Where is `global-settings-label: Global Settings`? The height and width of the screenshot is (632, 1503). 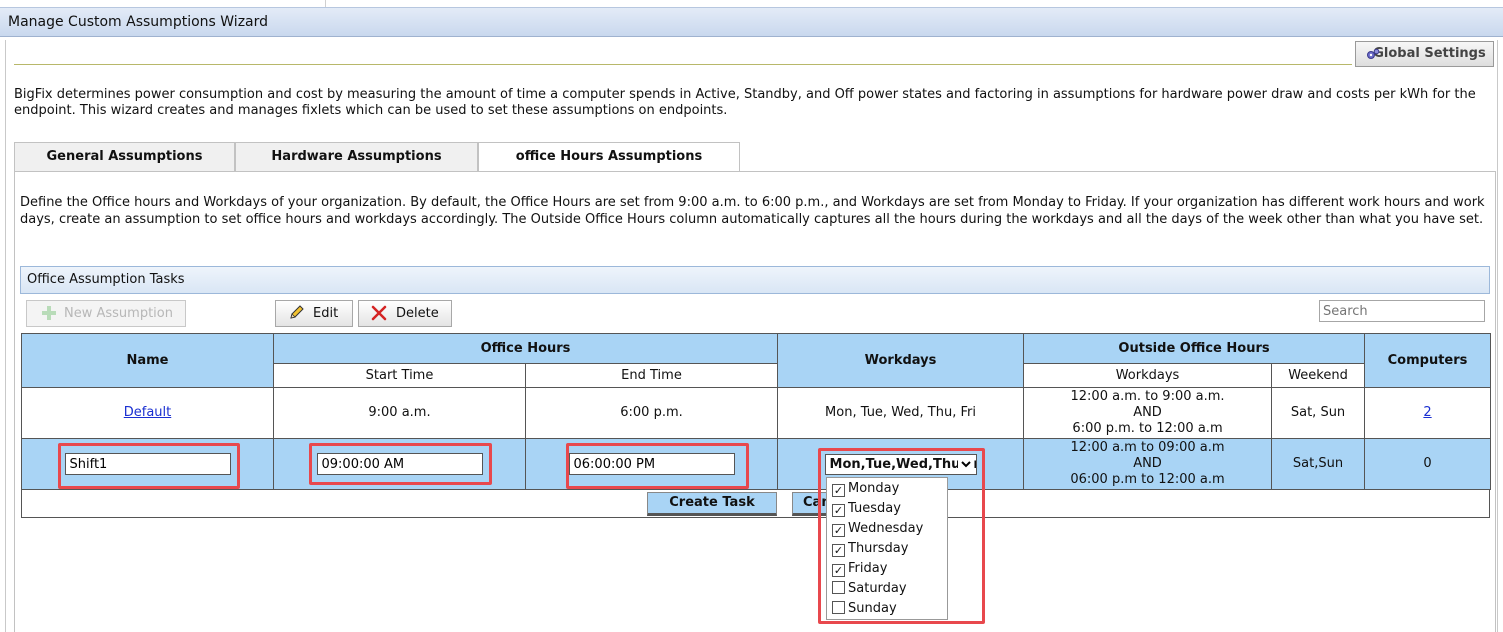 global-settings-label: Global Settings is located at coordinates (1429, 53).